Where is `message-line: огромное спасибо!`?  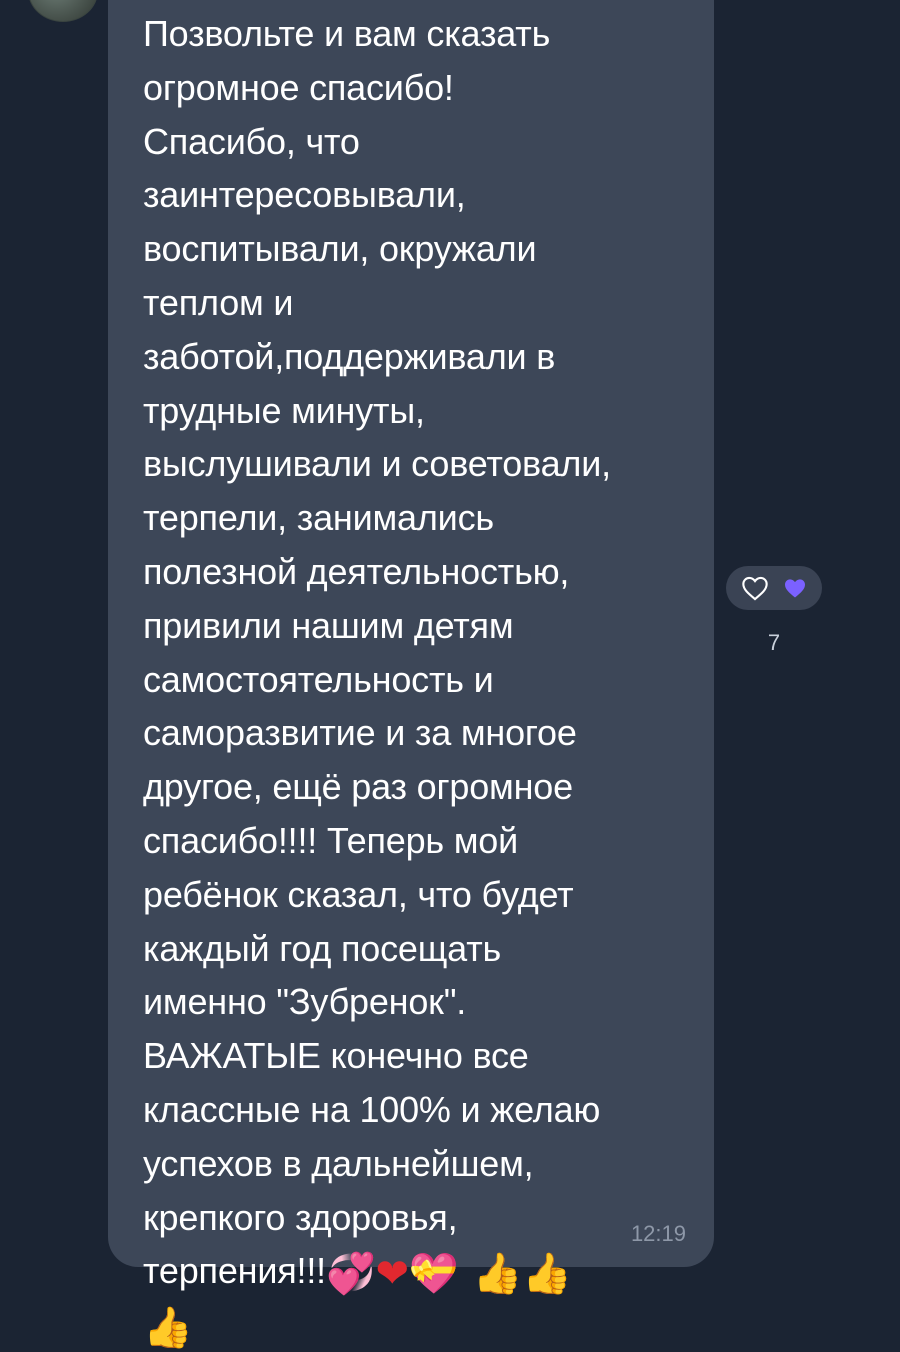
message-line: огромное спасибо! is located at coordinates (298, 87).